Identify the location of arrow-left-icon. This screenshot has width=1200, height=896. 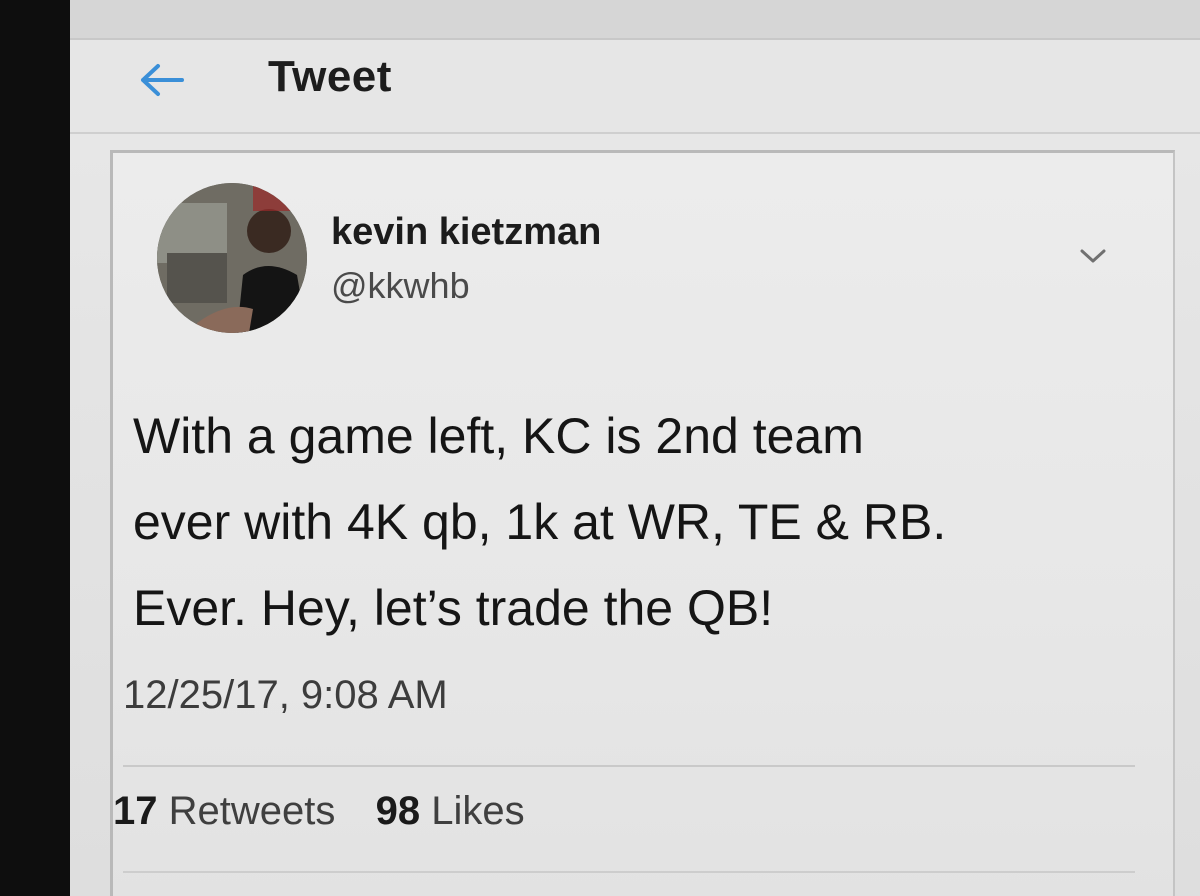
(162, 80).